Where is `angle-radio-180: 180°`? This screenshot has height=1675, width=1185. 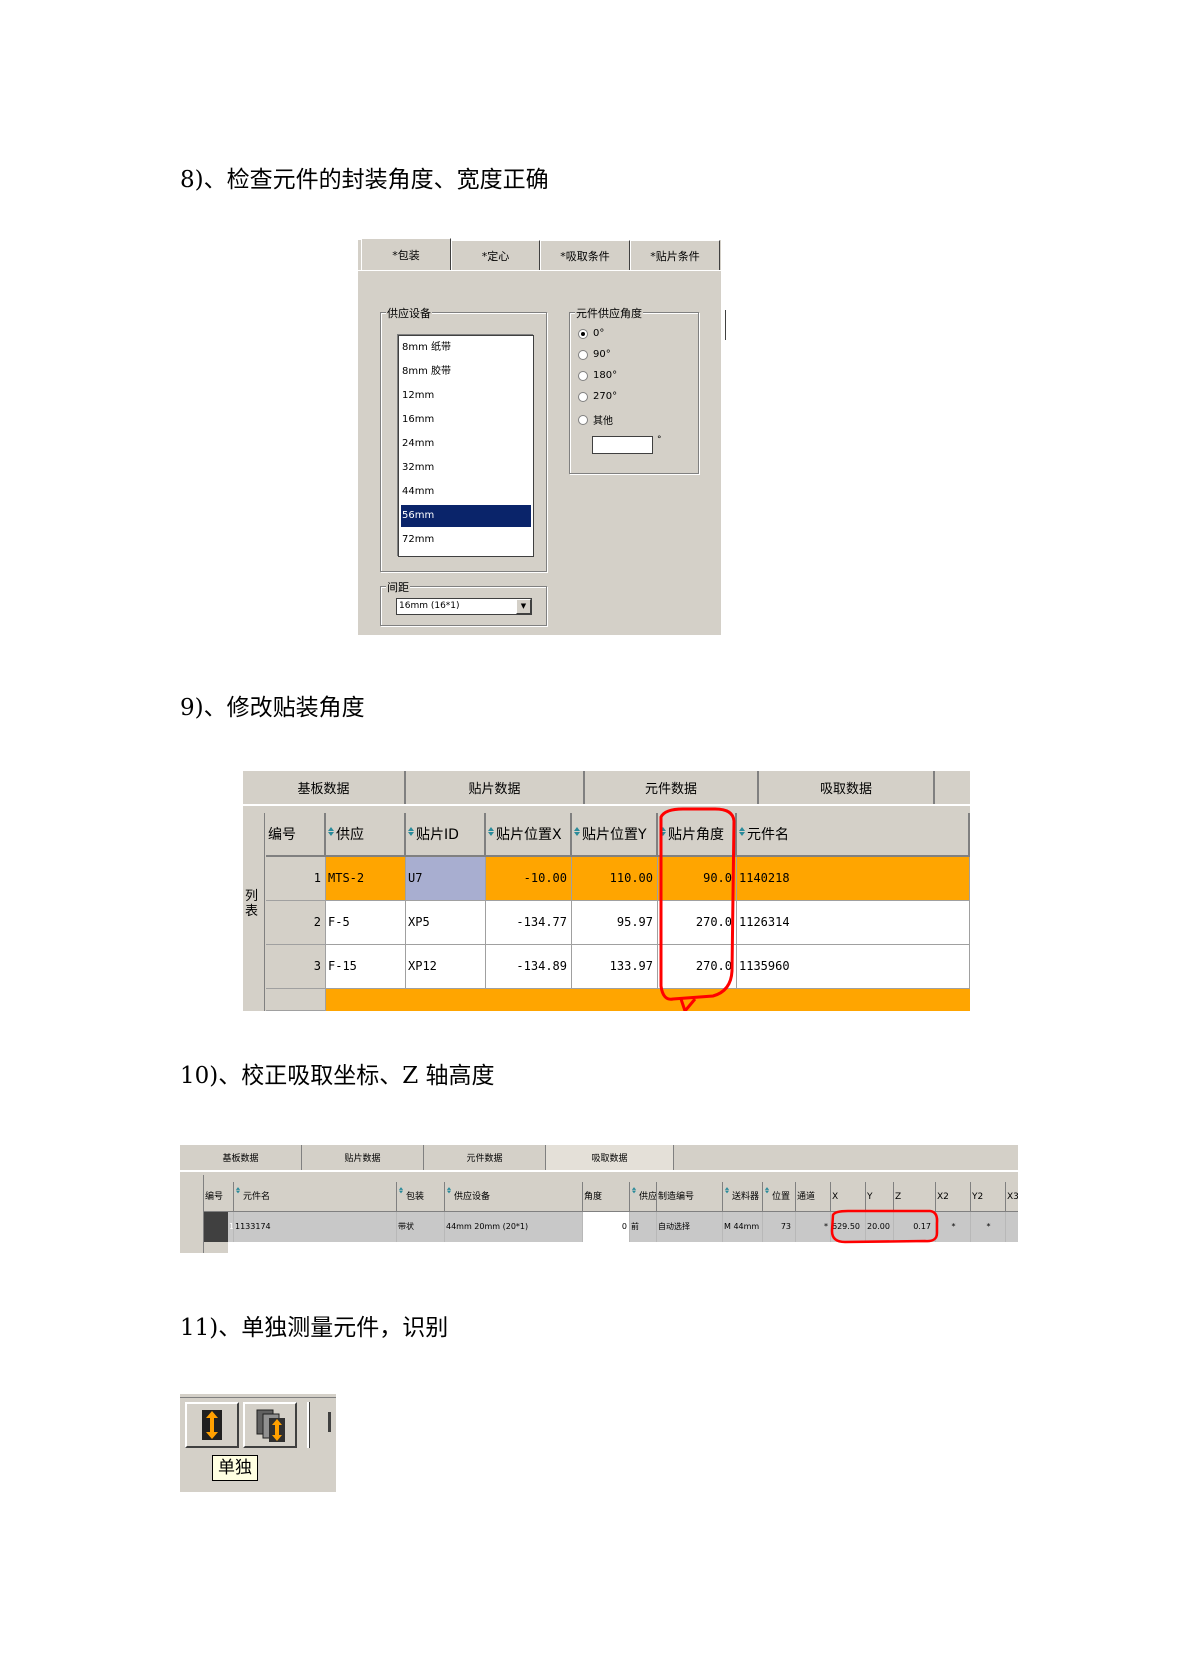 angle-radio-180: 180° is located at coordinates (597, 375).